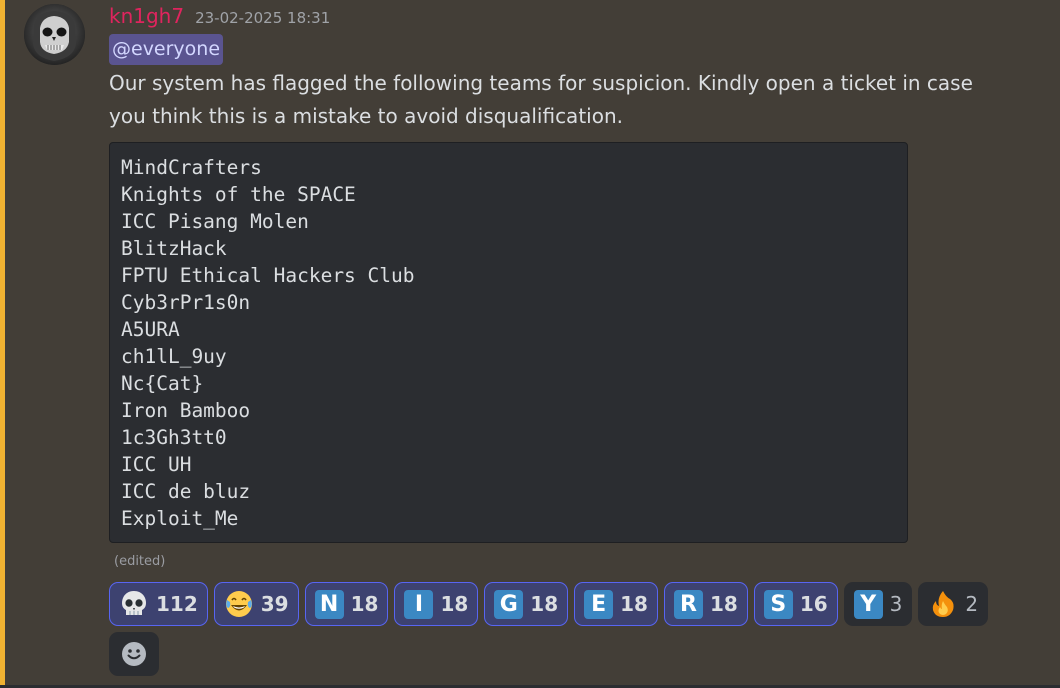  I want to click on avatar, so click(54, 34).